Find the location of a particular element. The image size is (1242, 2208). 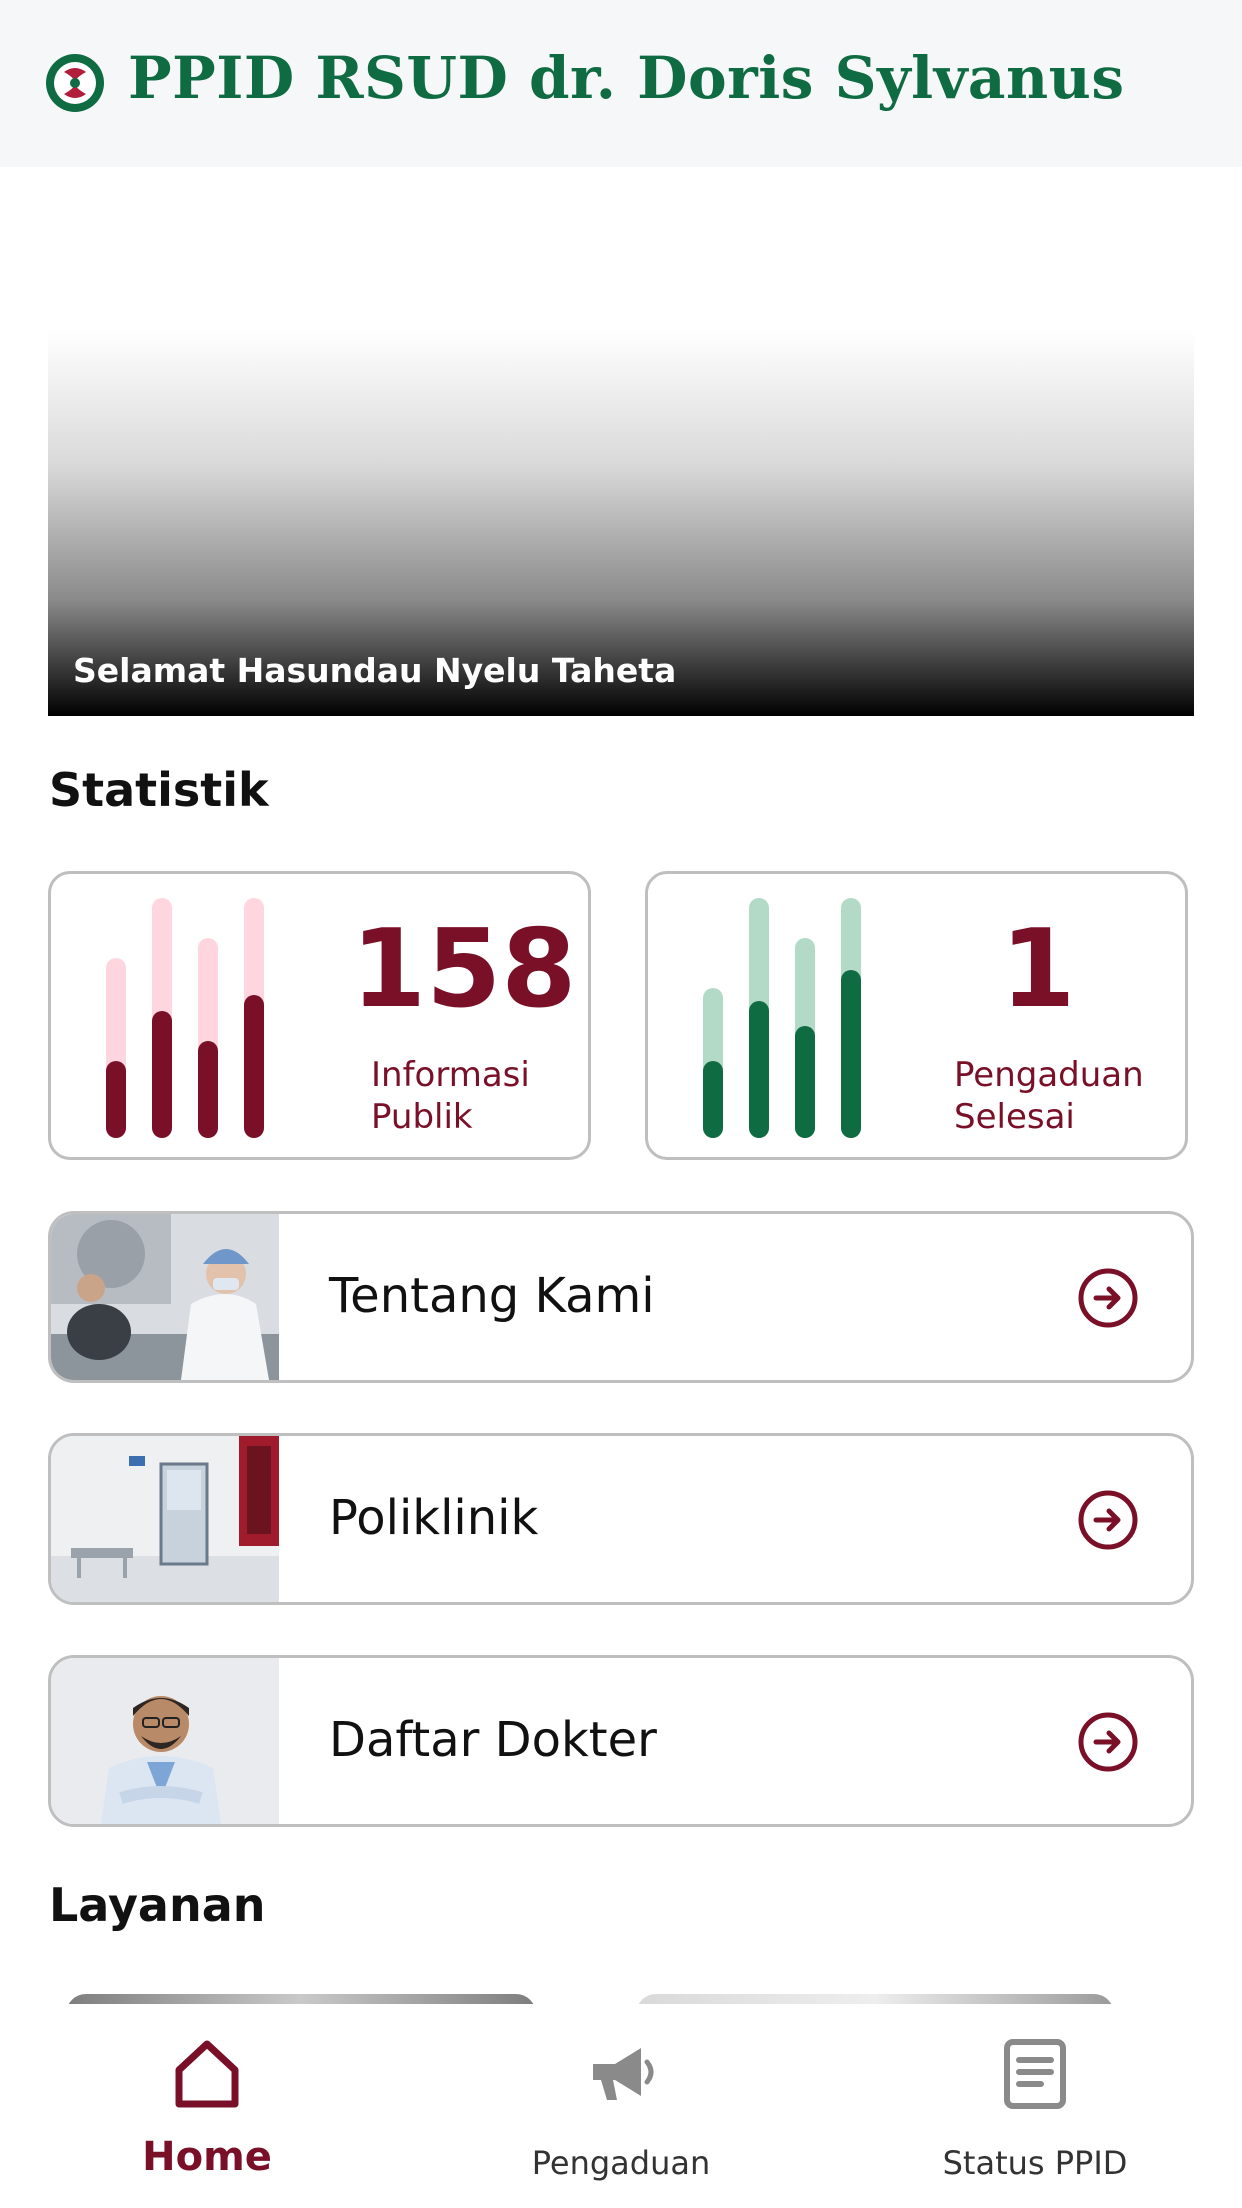

nav-pengaduan: Pengaduan is located at coordinates (621, 2106).